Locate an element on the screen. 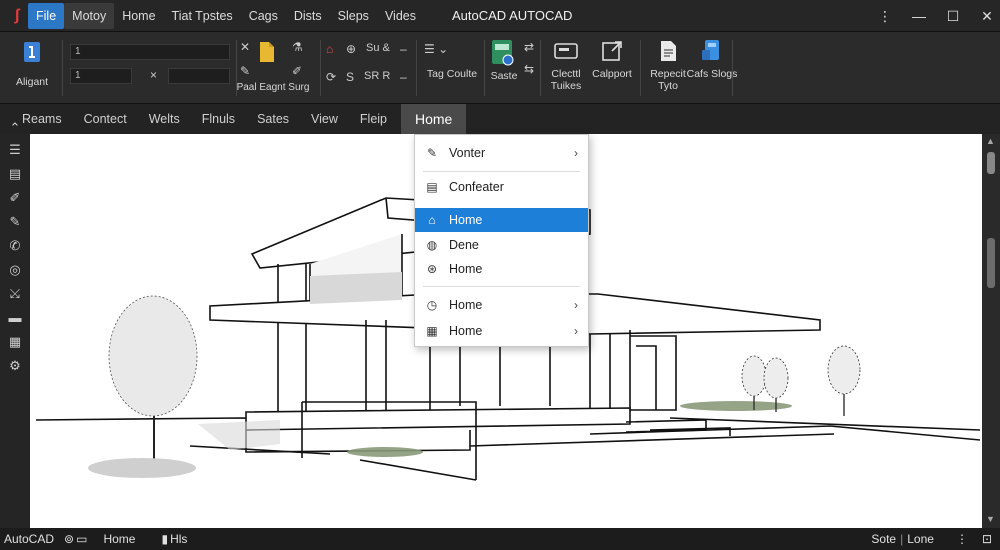  tab-welts: Welts is located at coordinates (164, 119).